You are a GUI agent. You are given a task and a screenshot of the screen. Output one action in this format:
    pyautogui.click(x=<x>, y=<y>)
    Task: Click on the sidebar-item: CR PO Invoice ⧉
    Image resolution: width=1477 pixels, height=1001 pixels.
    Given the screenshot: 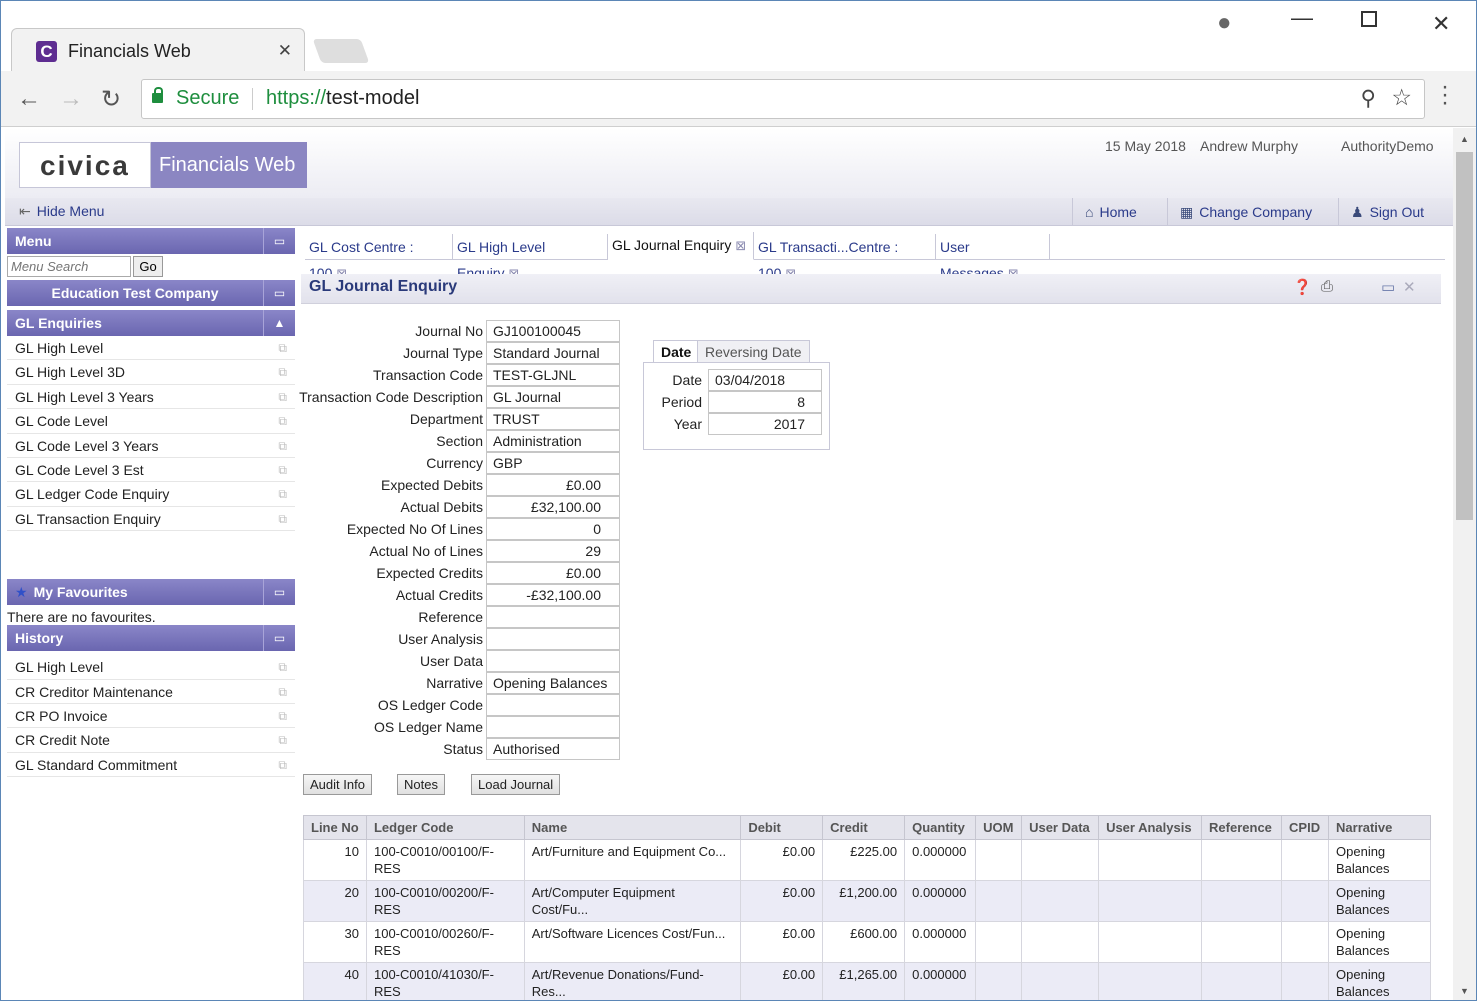 What is the action you would take?
    pyautogui.click(x=151, y=716)
    